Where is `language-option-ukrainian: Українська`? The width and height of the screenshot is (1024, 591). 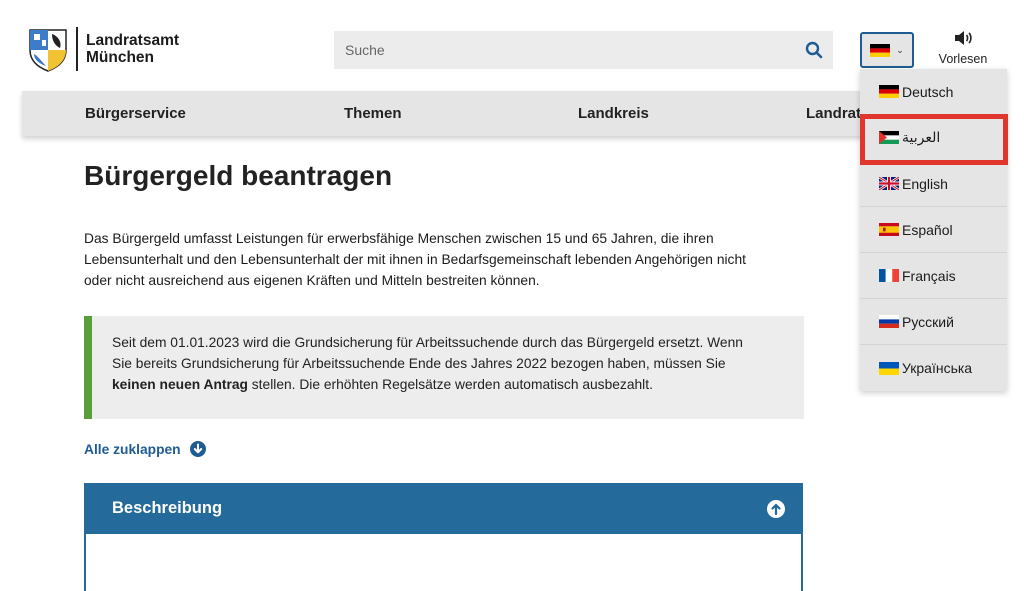
language-option-ukrainian: Українська is located at coordinates (933, 368).